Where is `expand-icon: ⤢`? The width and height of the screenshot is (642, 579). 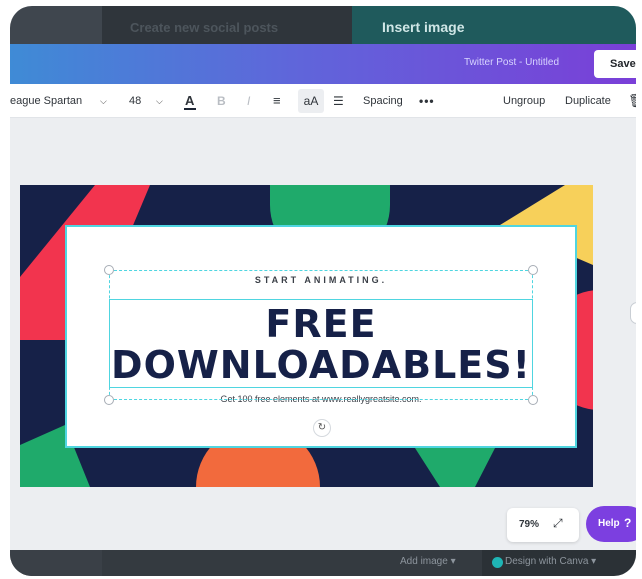
expand-icon: ⤢ is located at coordinates (558, 523).